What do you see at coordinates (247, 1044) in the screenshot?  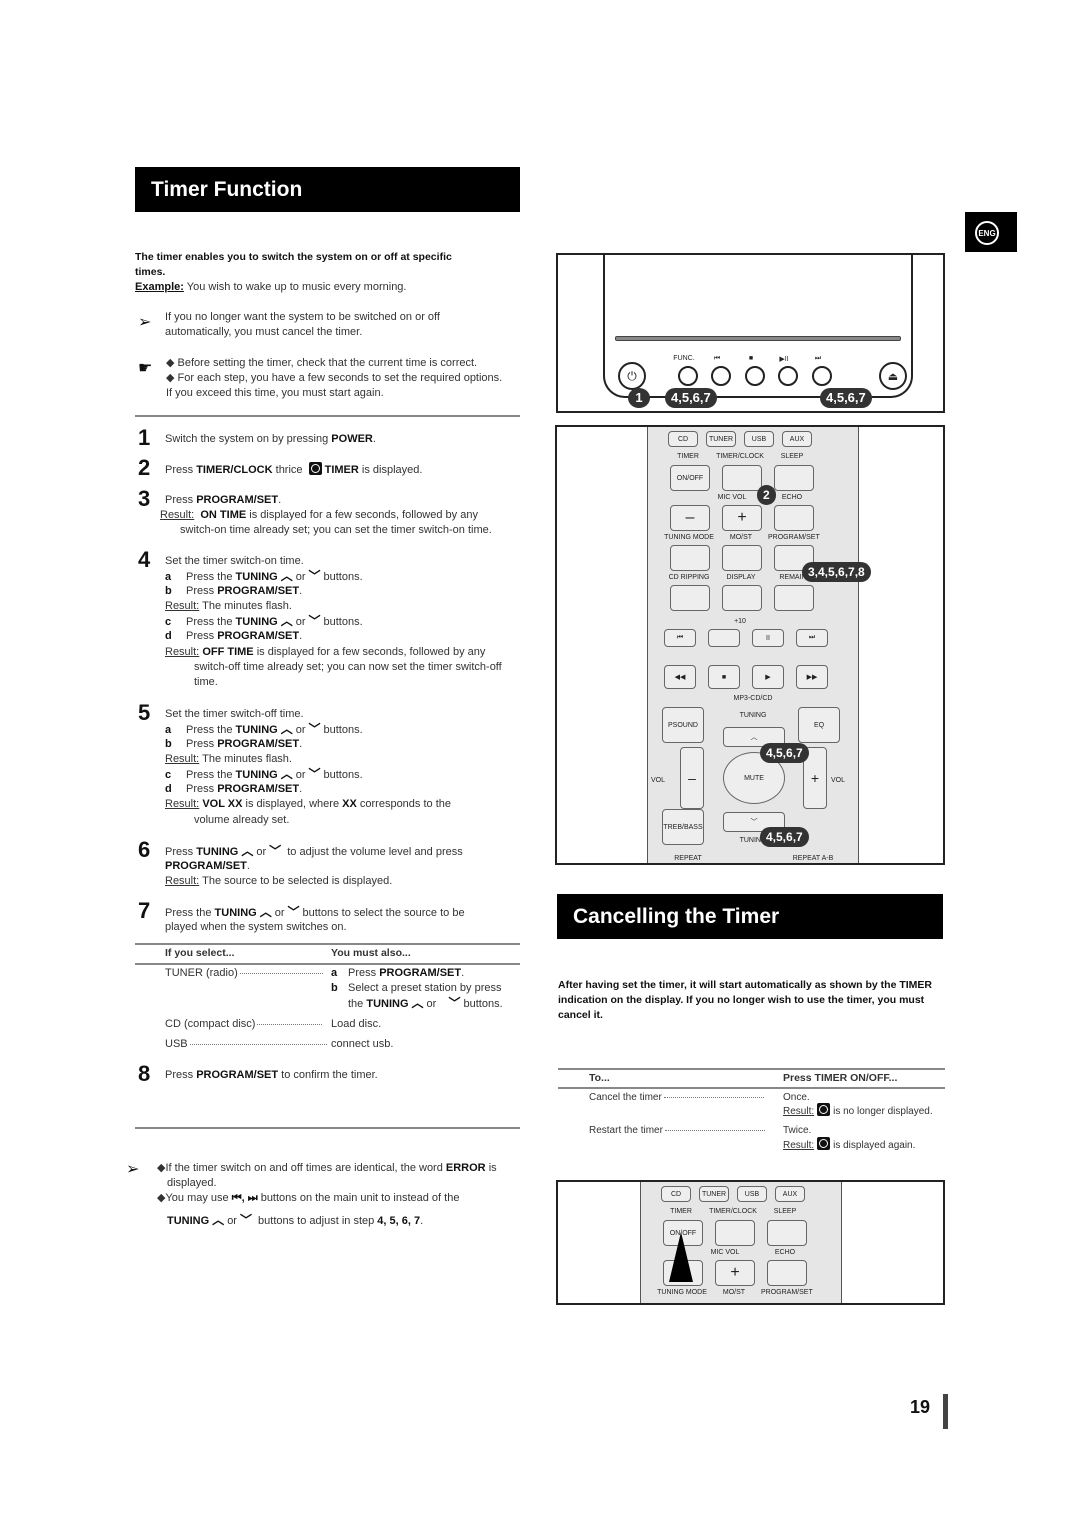 I see `table-cell-source: USB` at bounding box center [247, 1044].